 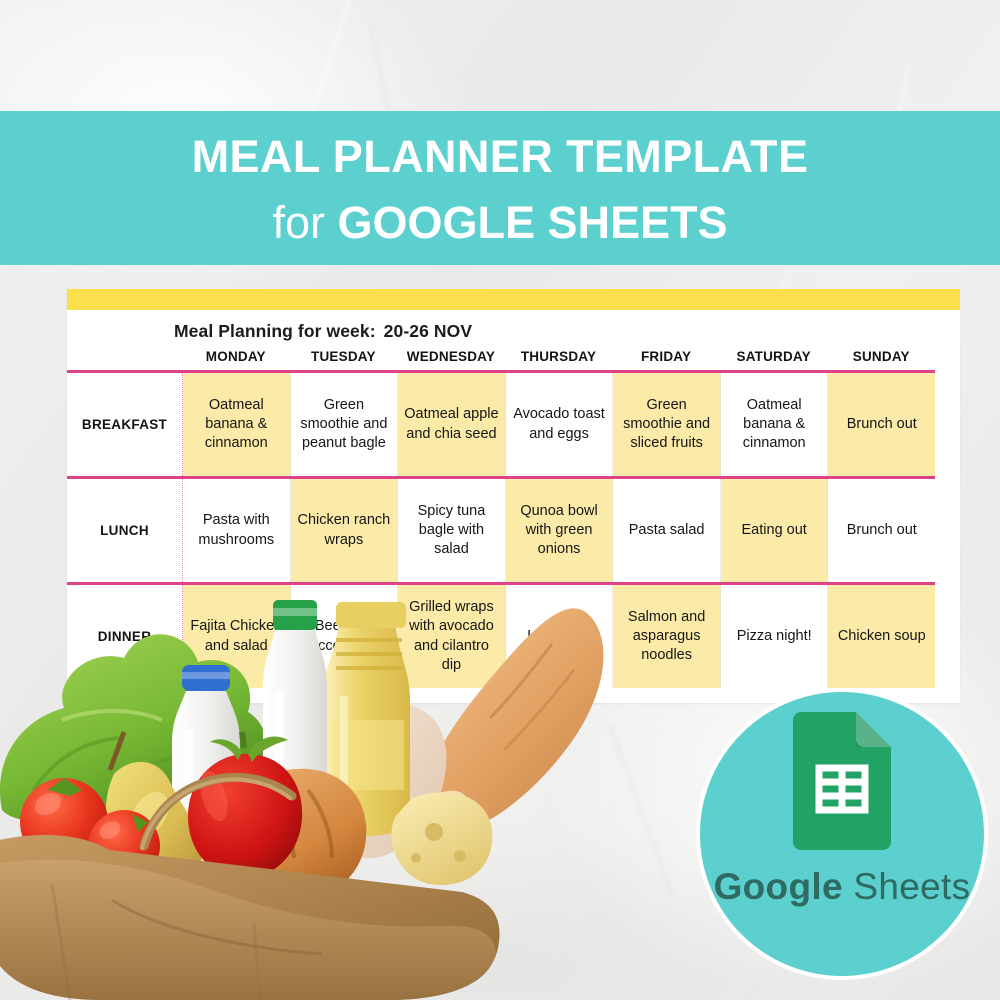 I want to click on cell-text: Salmon and asparagus noodles, so click(x=666, y=636).